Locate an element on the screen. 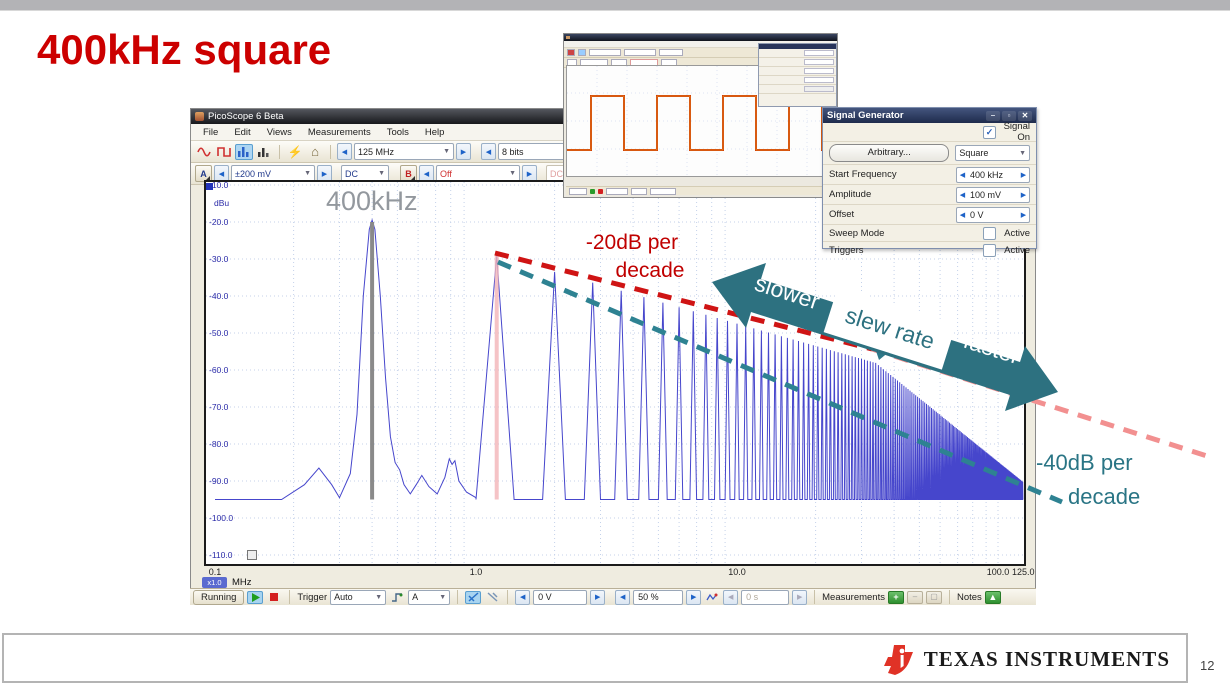 This screenshot has width=1230, height=694. slope-20db-label-line2: decade is located at coordinates (650, 270).